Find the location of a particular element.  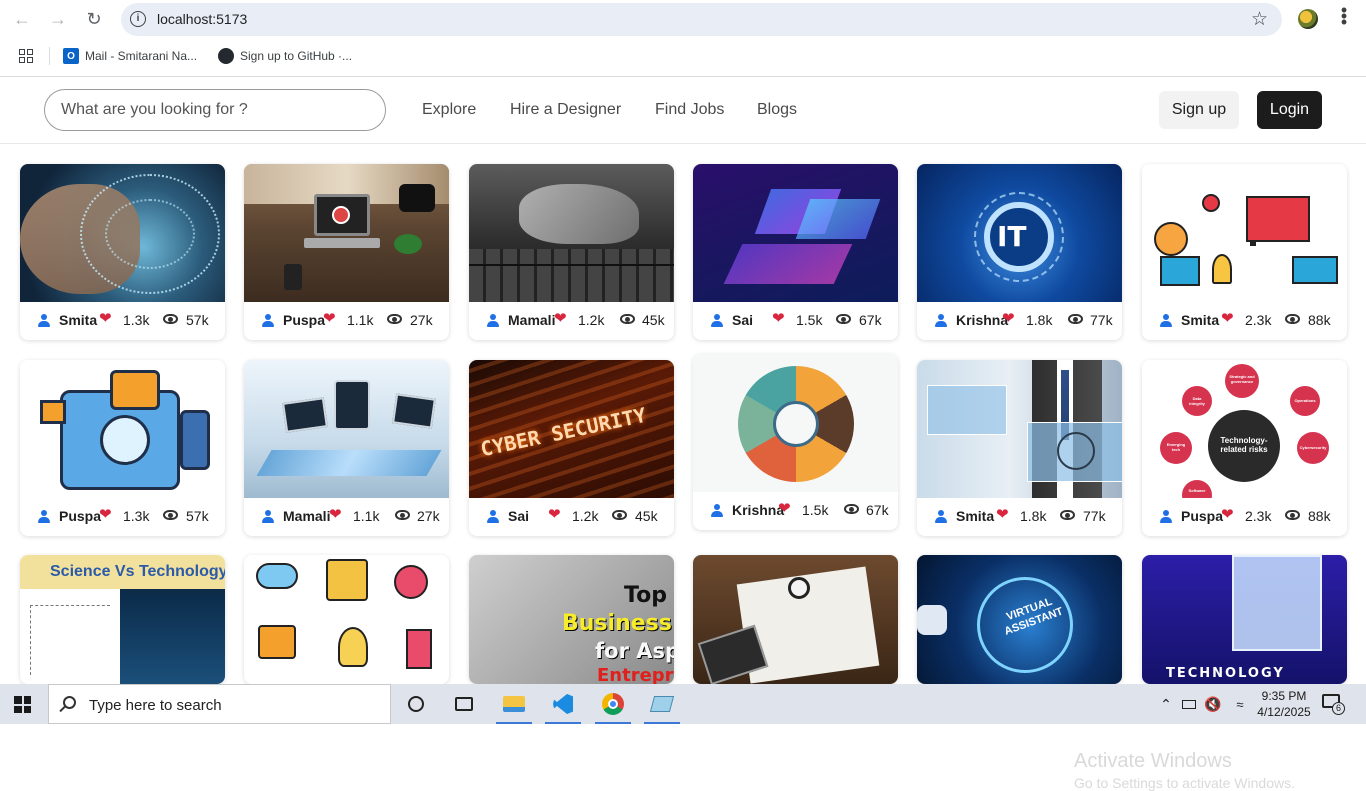

shot-thumbnail: TECHNOLOGY is located at coordinates (1244, 619).